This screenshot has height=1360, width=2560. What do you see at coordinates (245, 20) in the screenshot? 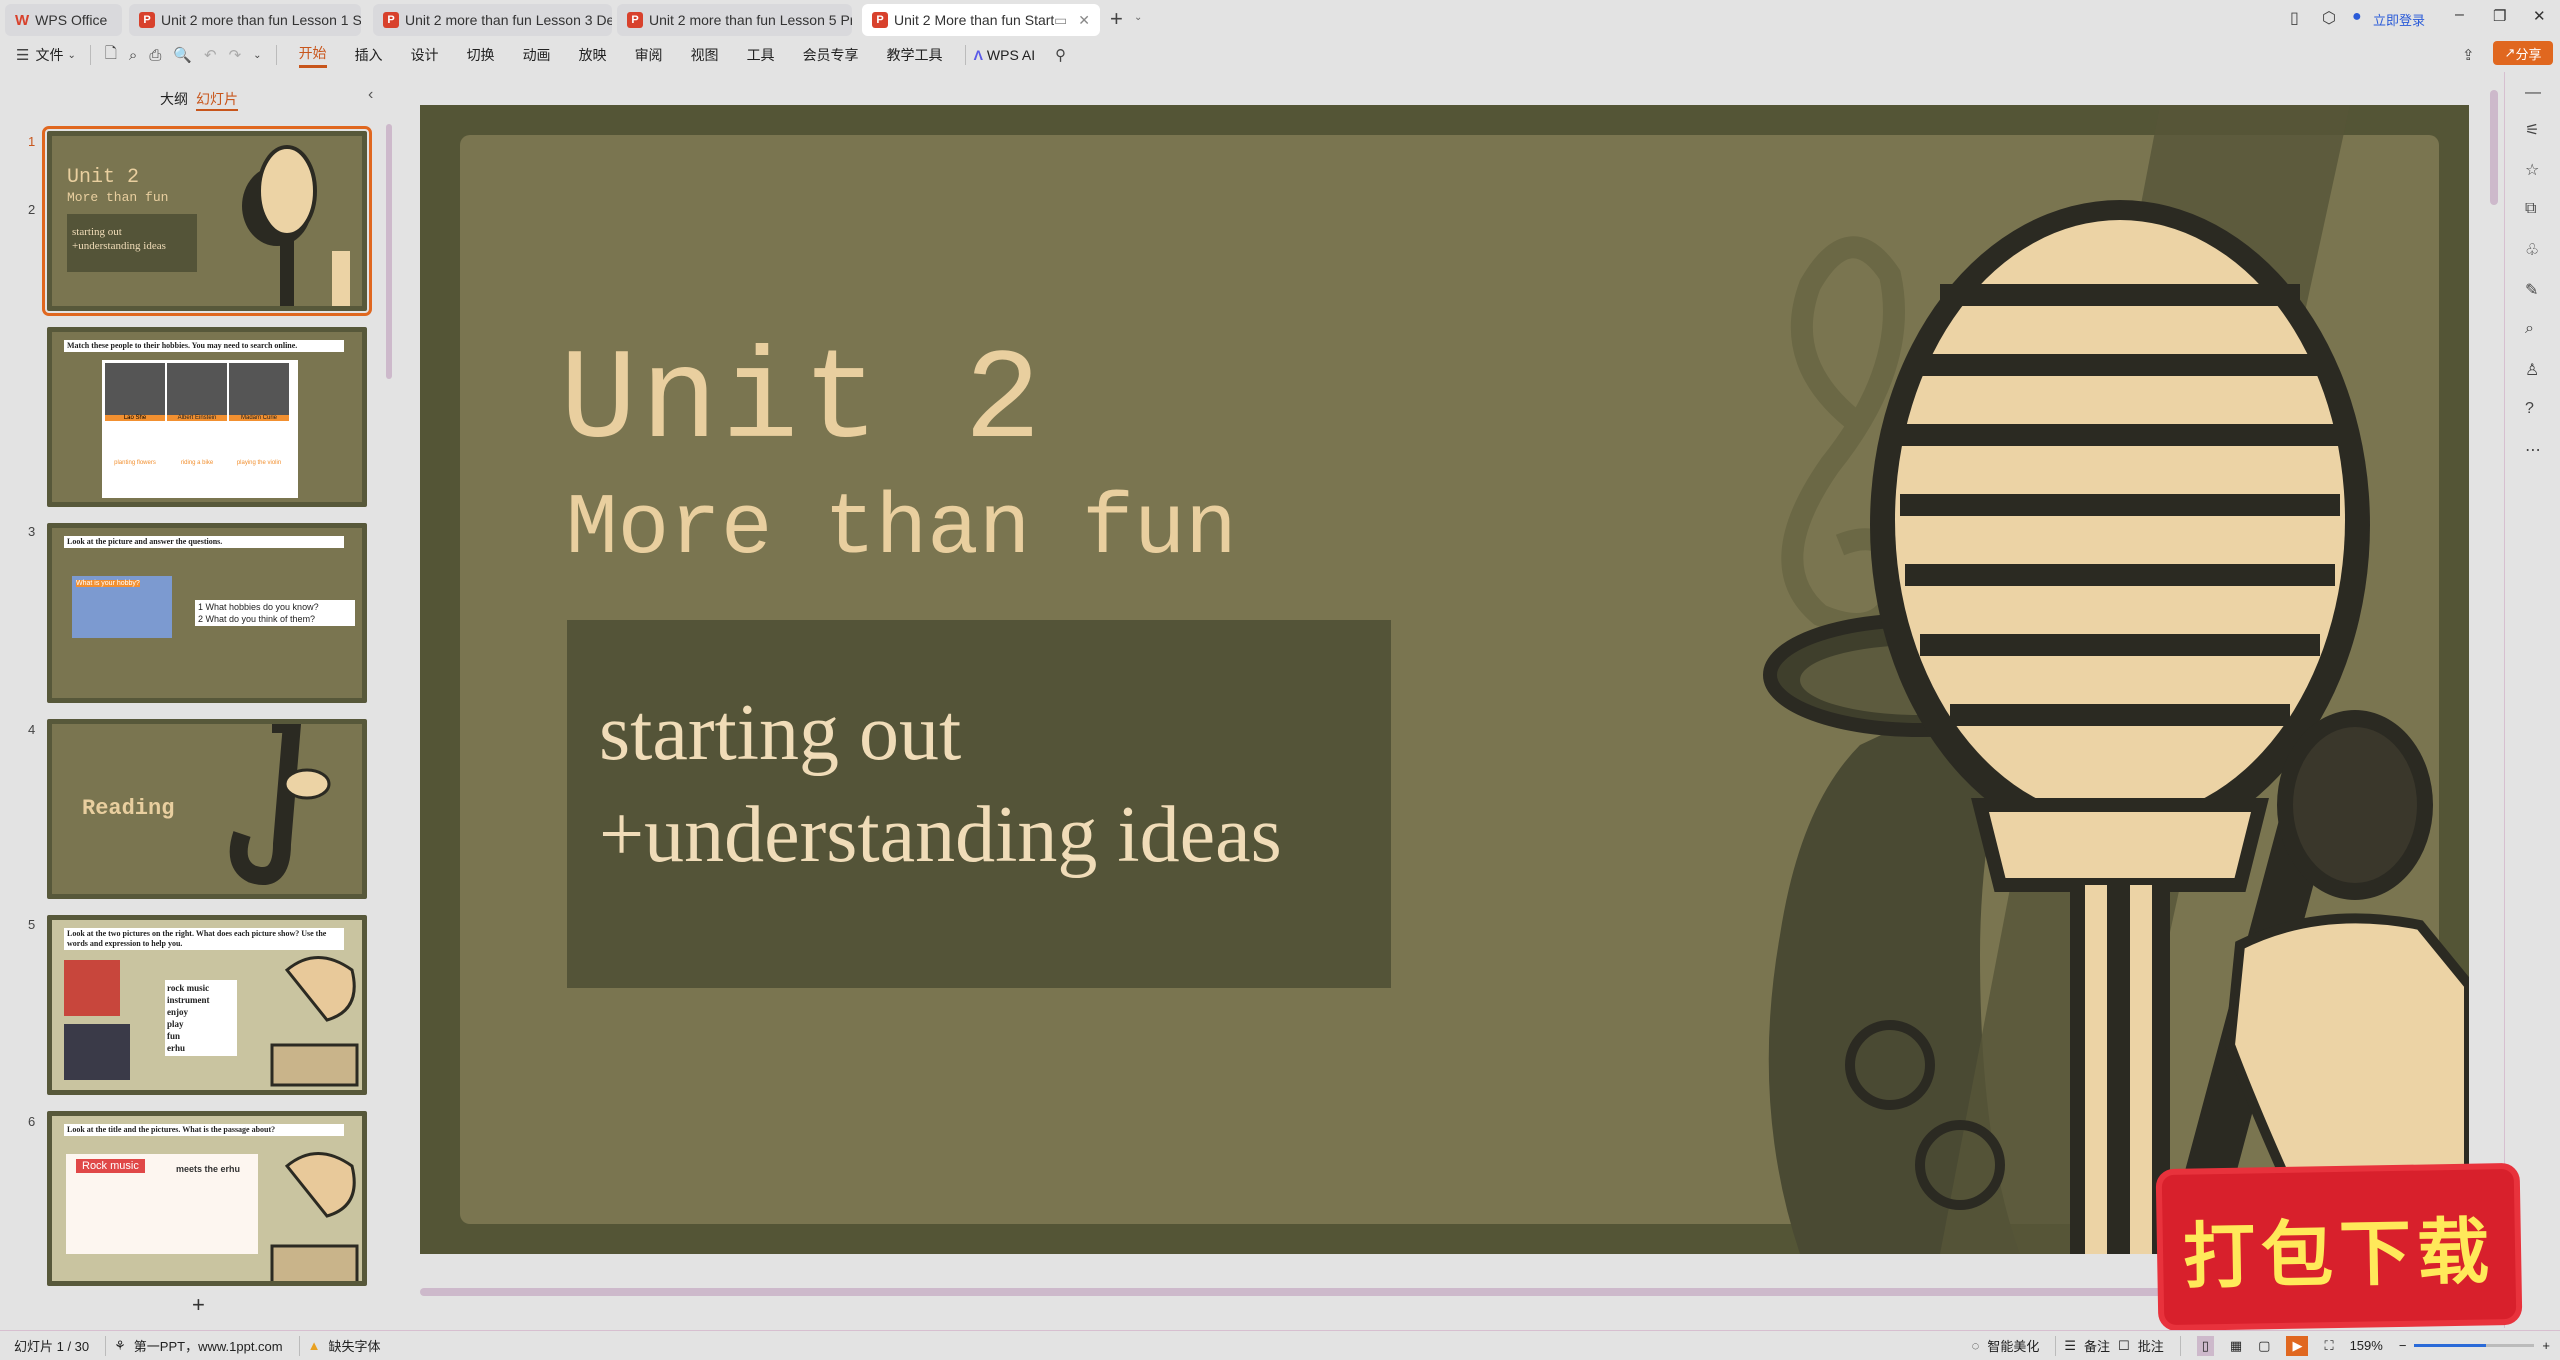
I see `tab-document-1: P Unit 2 more than fun Lesson 1 Star` at bounding box center [245, 20].